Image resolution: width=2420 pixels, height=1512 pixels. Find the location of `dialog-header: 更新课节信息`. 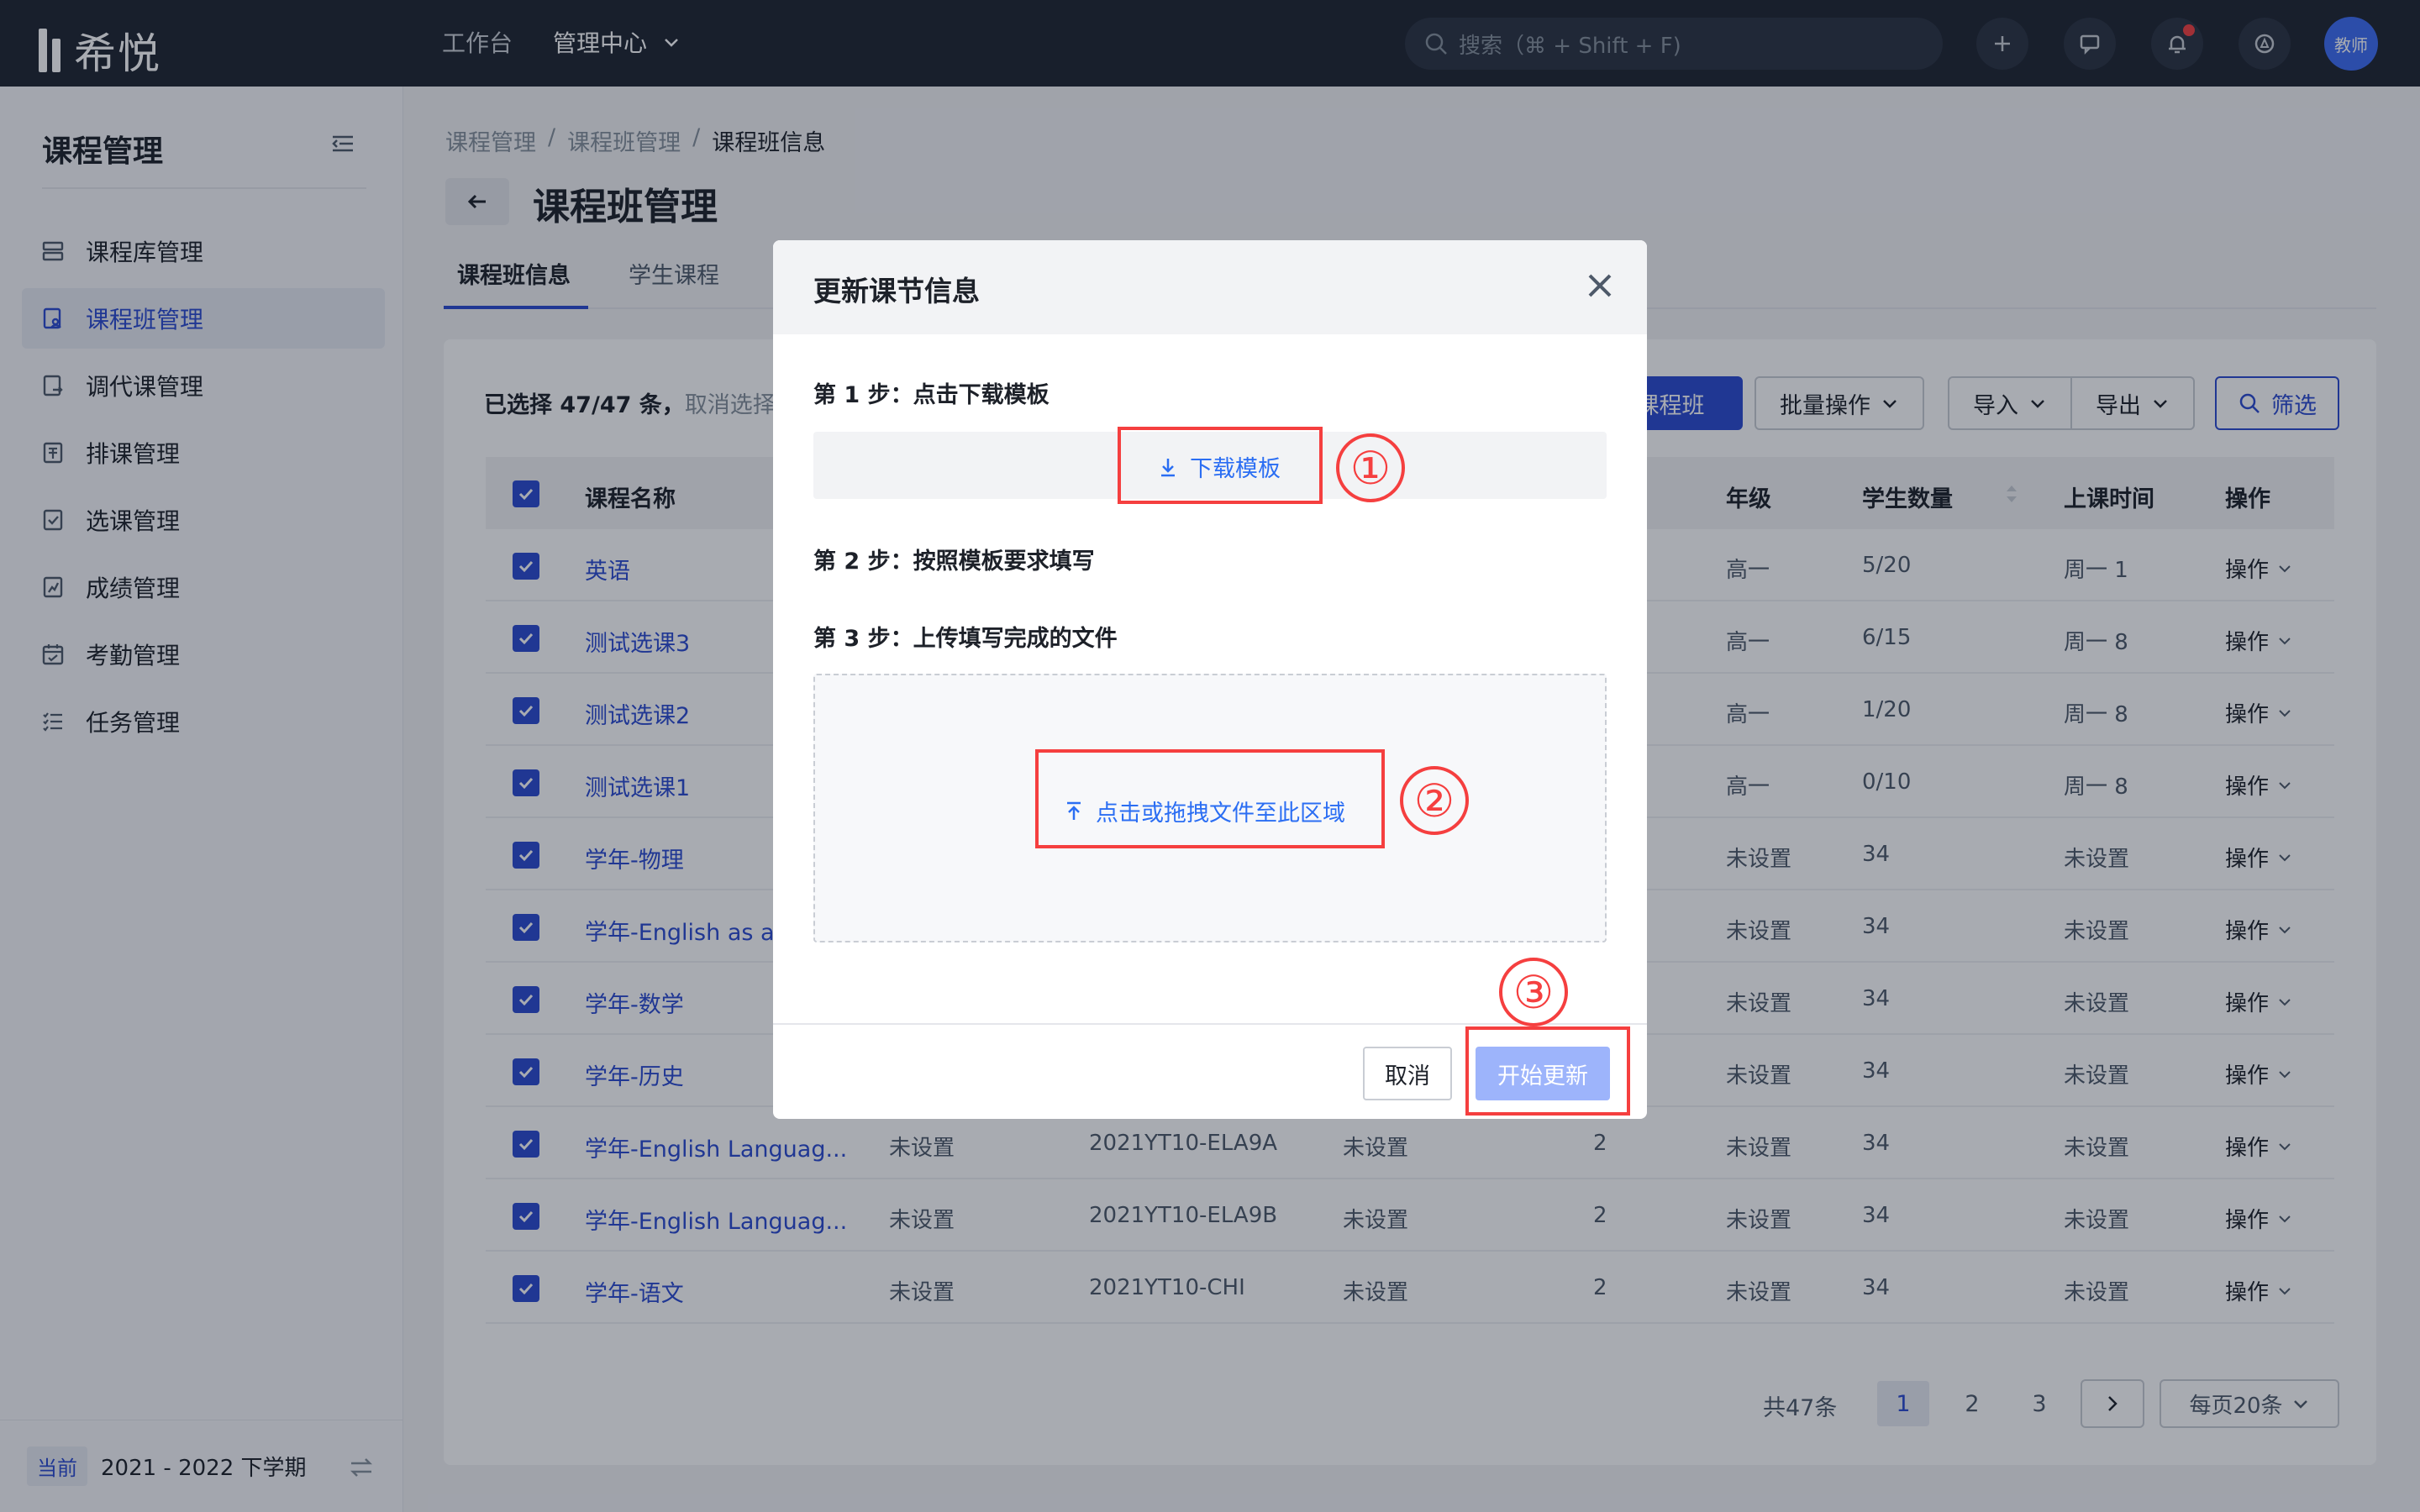

dialog-header: 更新课节信息 is located at coordinates (1210, 287).